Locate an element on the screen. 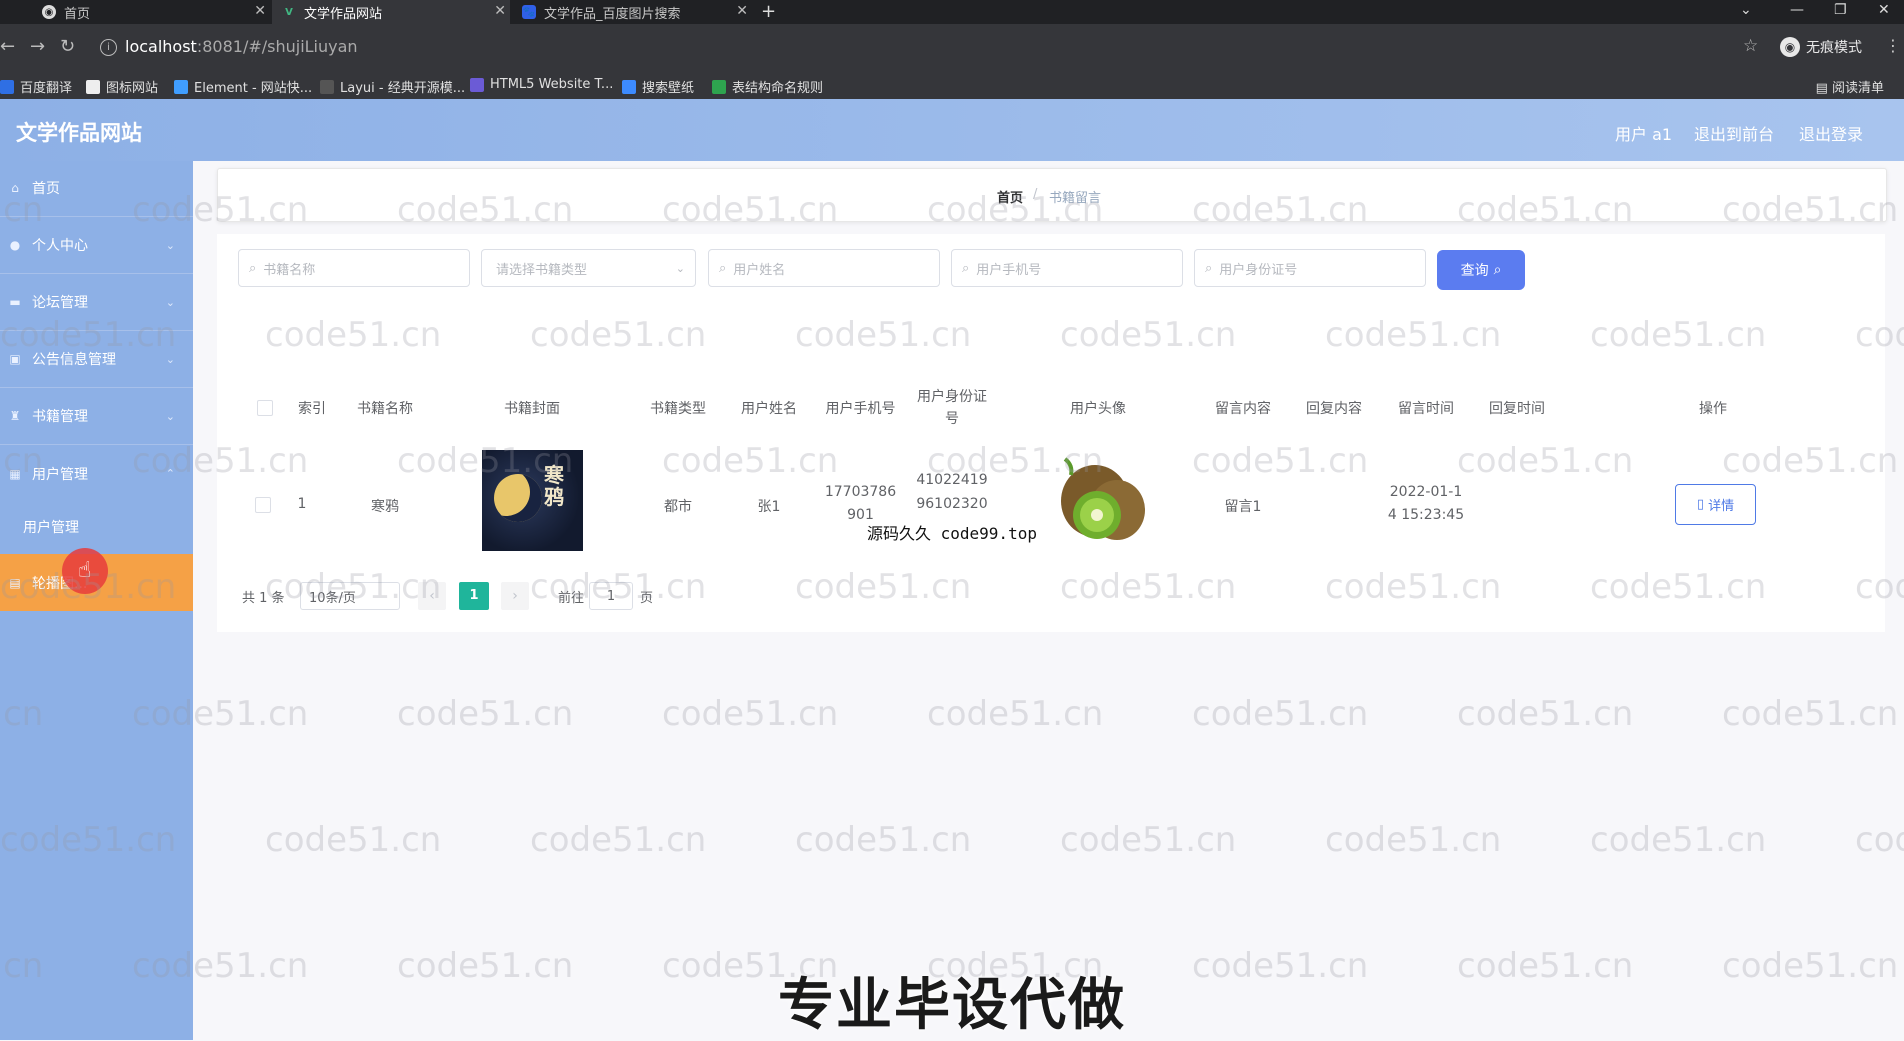 The width and height of the screenshot is (1904, 1041). notice-icon: ▣ is located at coordinates (15, 359).